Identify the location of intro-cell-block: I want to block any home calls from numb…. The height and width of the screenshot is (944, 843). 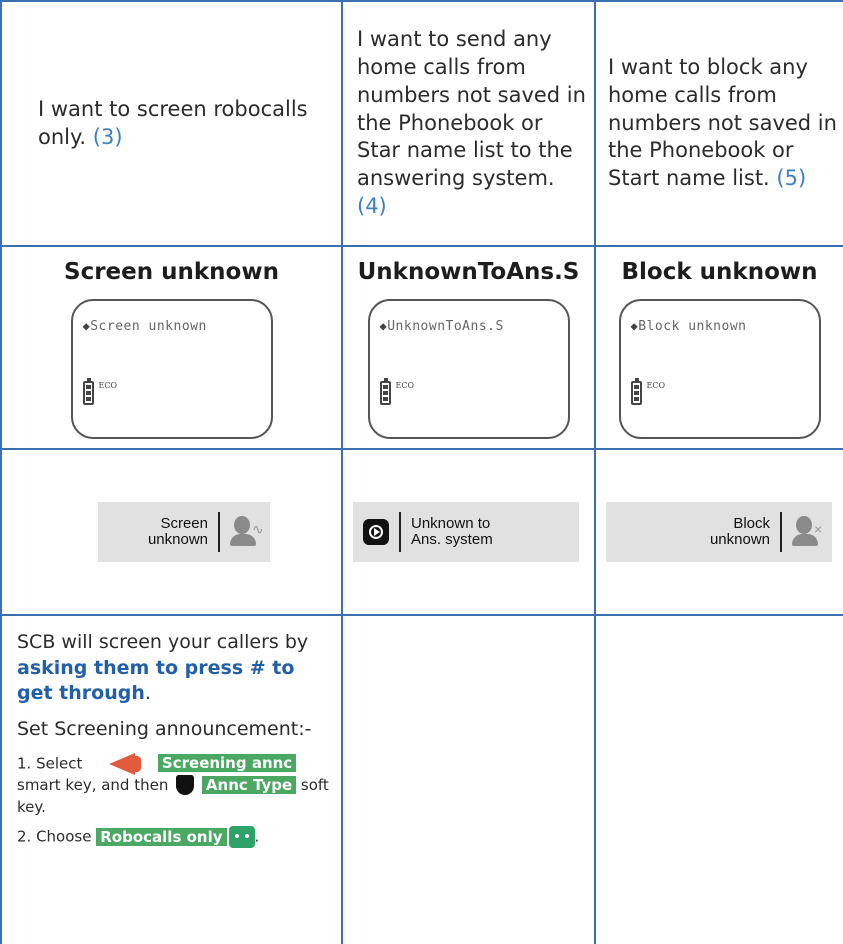
(718, 123).